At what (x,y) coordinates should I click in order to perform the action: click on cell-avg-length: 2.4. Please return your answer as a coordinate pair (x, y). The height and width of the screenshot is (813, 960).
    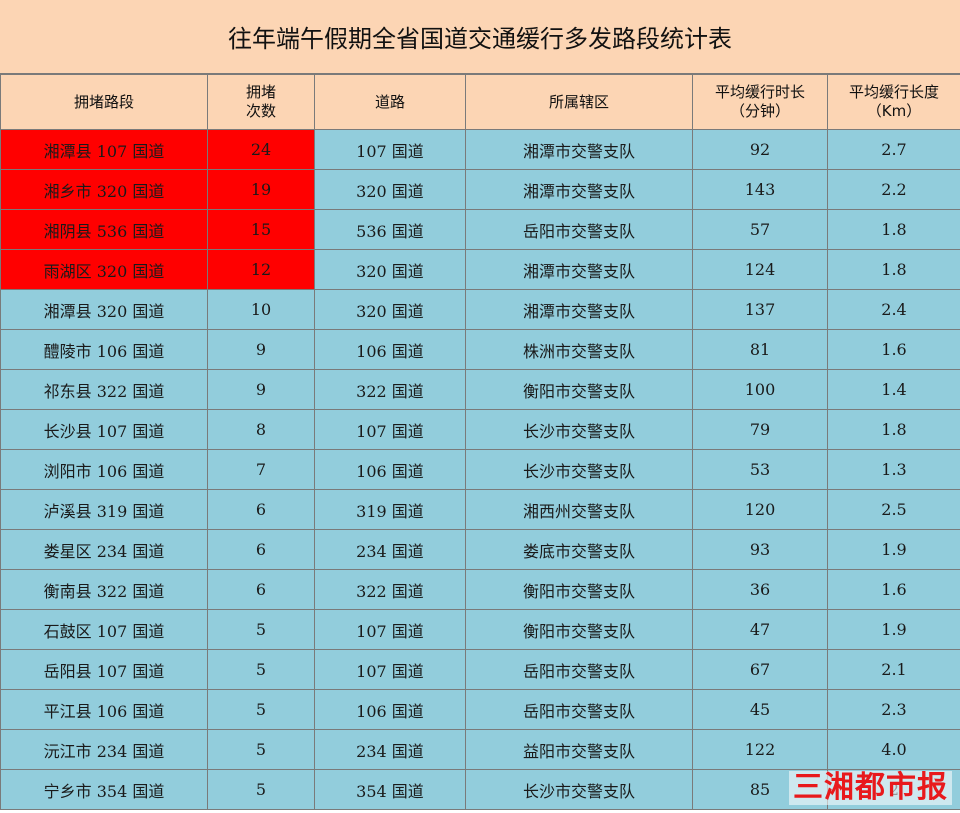
    Looking at the image, I should click on (893, 309).